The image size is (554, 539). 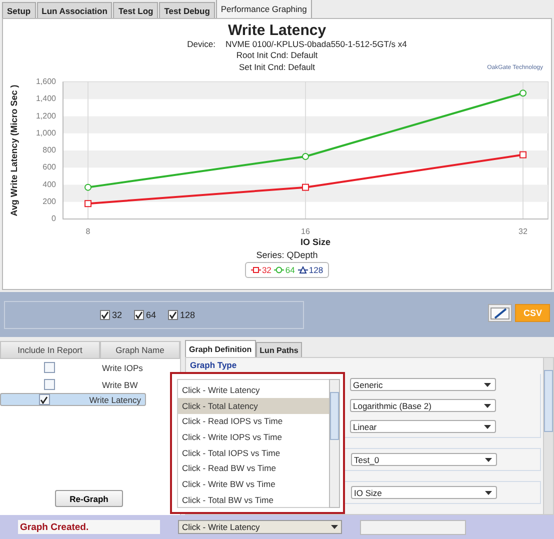 What do you see at coordinates (201, 44) in the screenshot?
I see `device-label: Device:` at bounding box center [201, 44].